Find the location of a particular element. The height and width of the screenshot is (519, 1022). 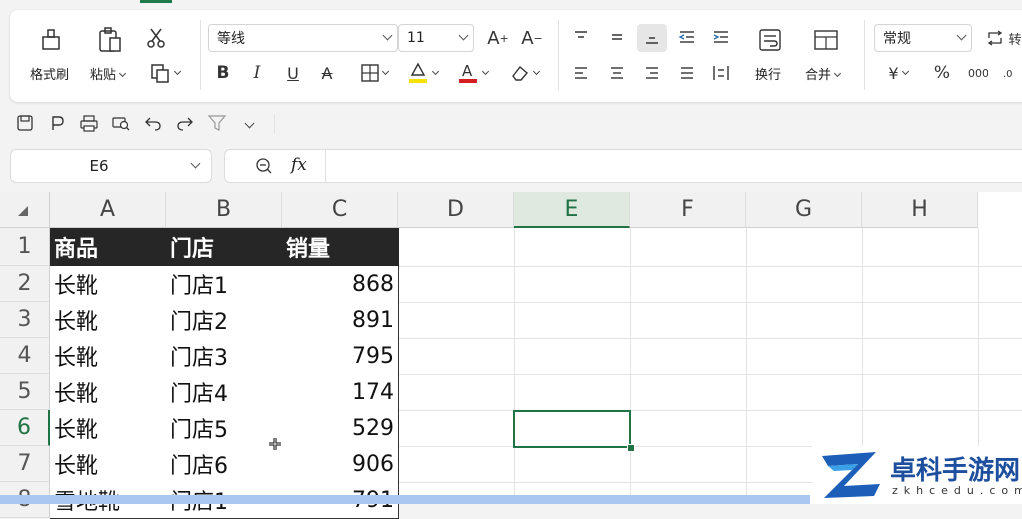

cell-c5: 174 is located at coordinates (340, 392).